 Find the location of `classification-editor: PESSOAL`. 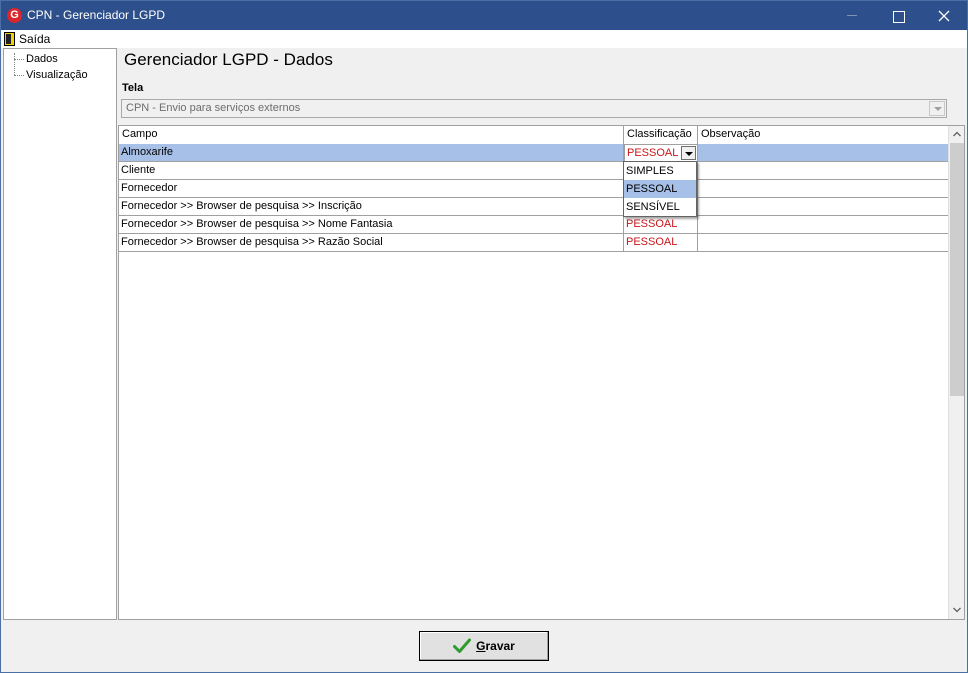

classification-editor: PESSOAL is located at coordinates (661, 153).